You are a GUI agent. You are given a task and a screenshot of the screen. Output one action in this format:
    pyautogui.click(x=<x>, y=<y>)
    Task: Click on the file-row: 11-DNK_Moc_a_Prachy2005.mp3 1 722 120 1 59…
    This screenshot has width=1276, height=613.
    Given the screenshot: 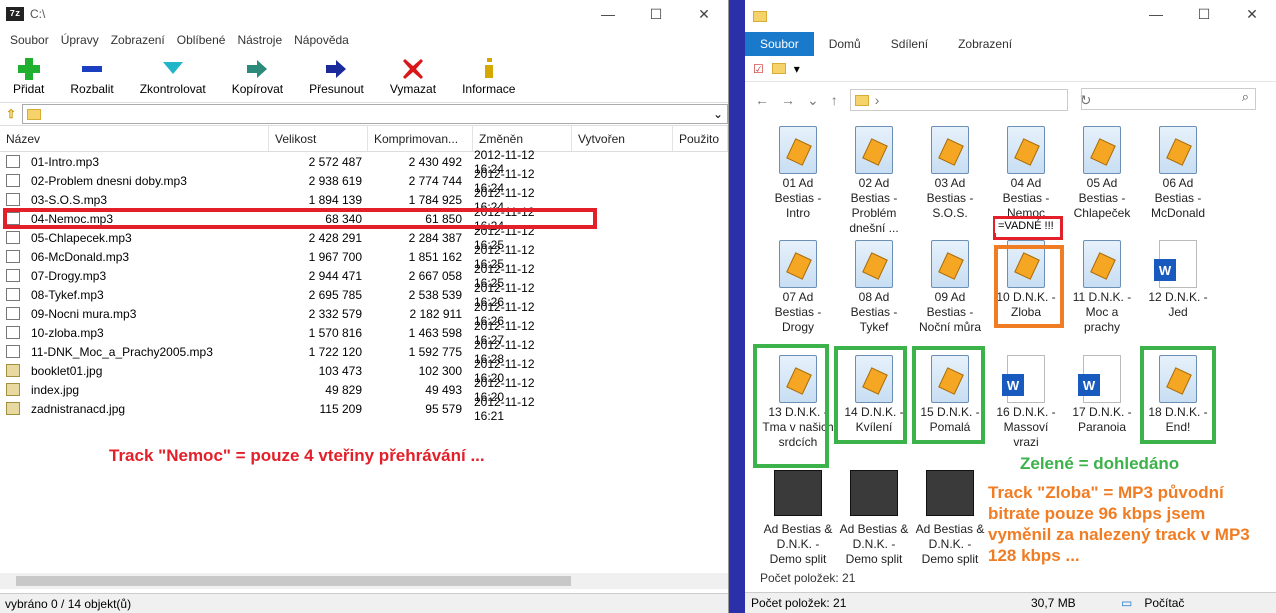 What is the action you would take?
    pyautogui.click(x=364, y=352)
    